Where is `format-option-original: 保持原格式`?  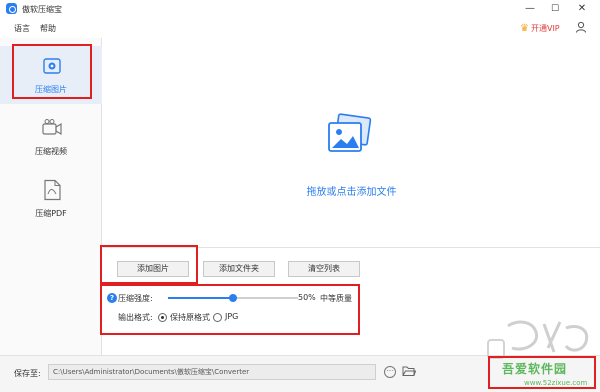 format-option-original: 保持原格式 is located at coordinates (190, 319).